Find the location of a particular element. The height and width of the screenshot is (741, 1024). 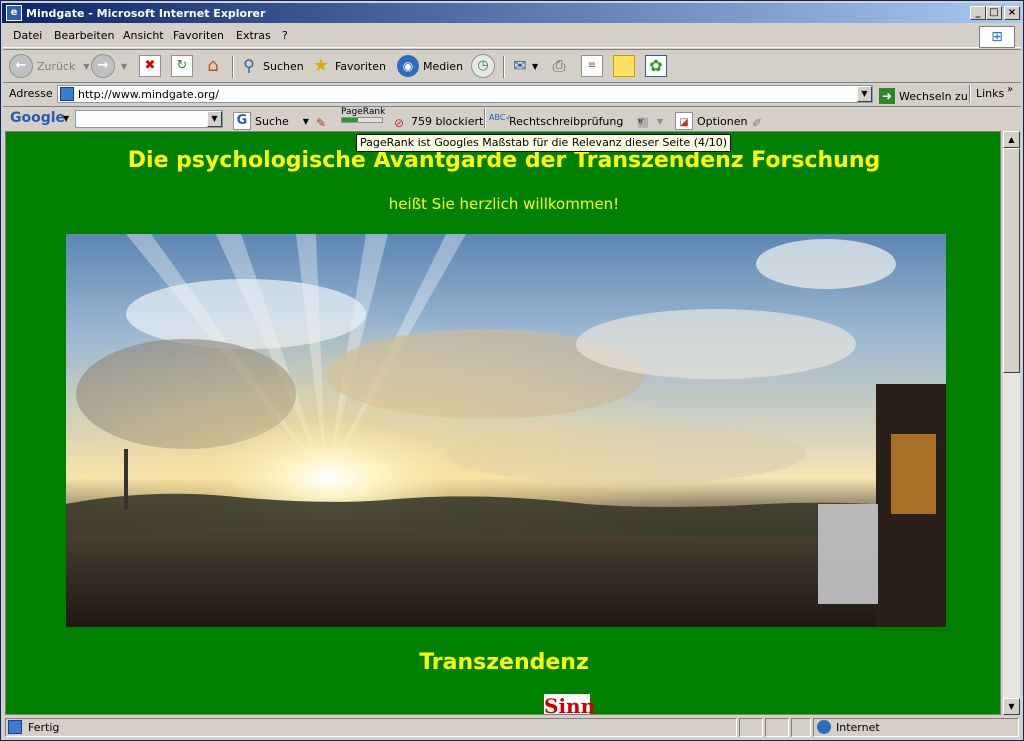

stop-icon: ✖ is located at coordinates (150, 66).